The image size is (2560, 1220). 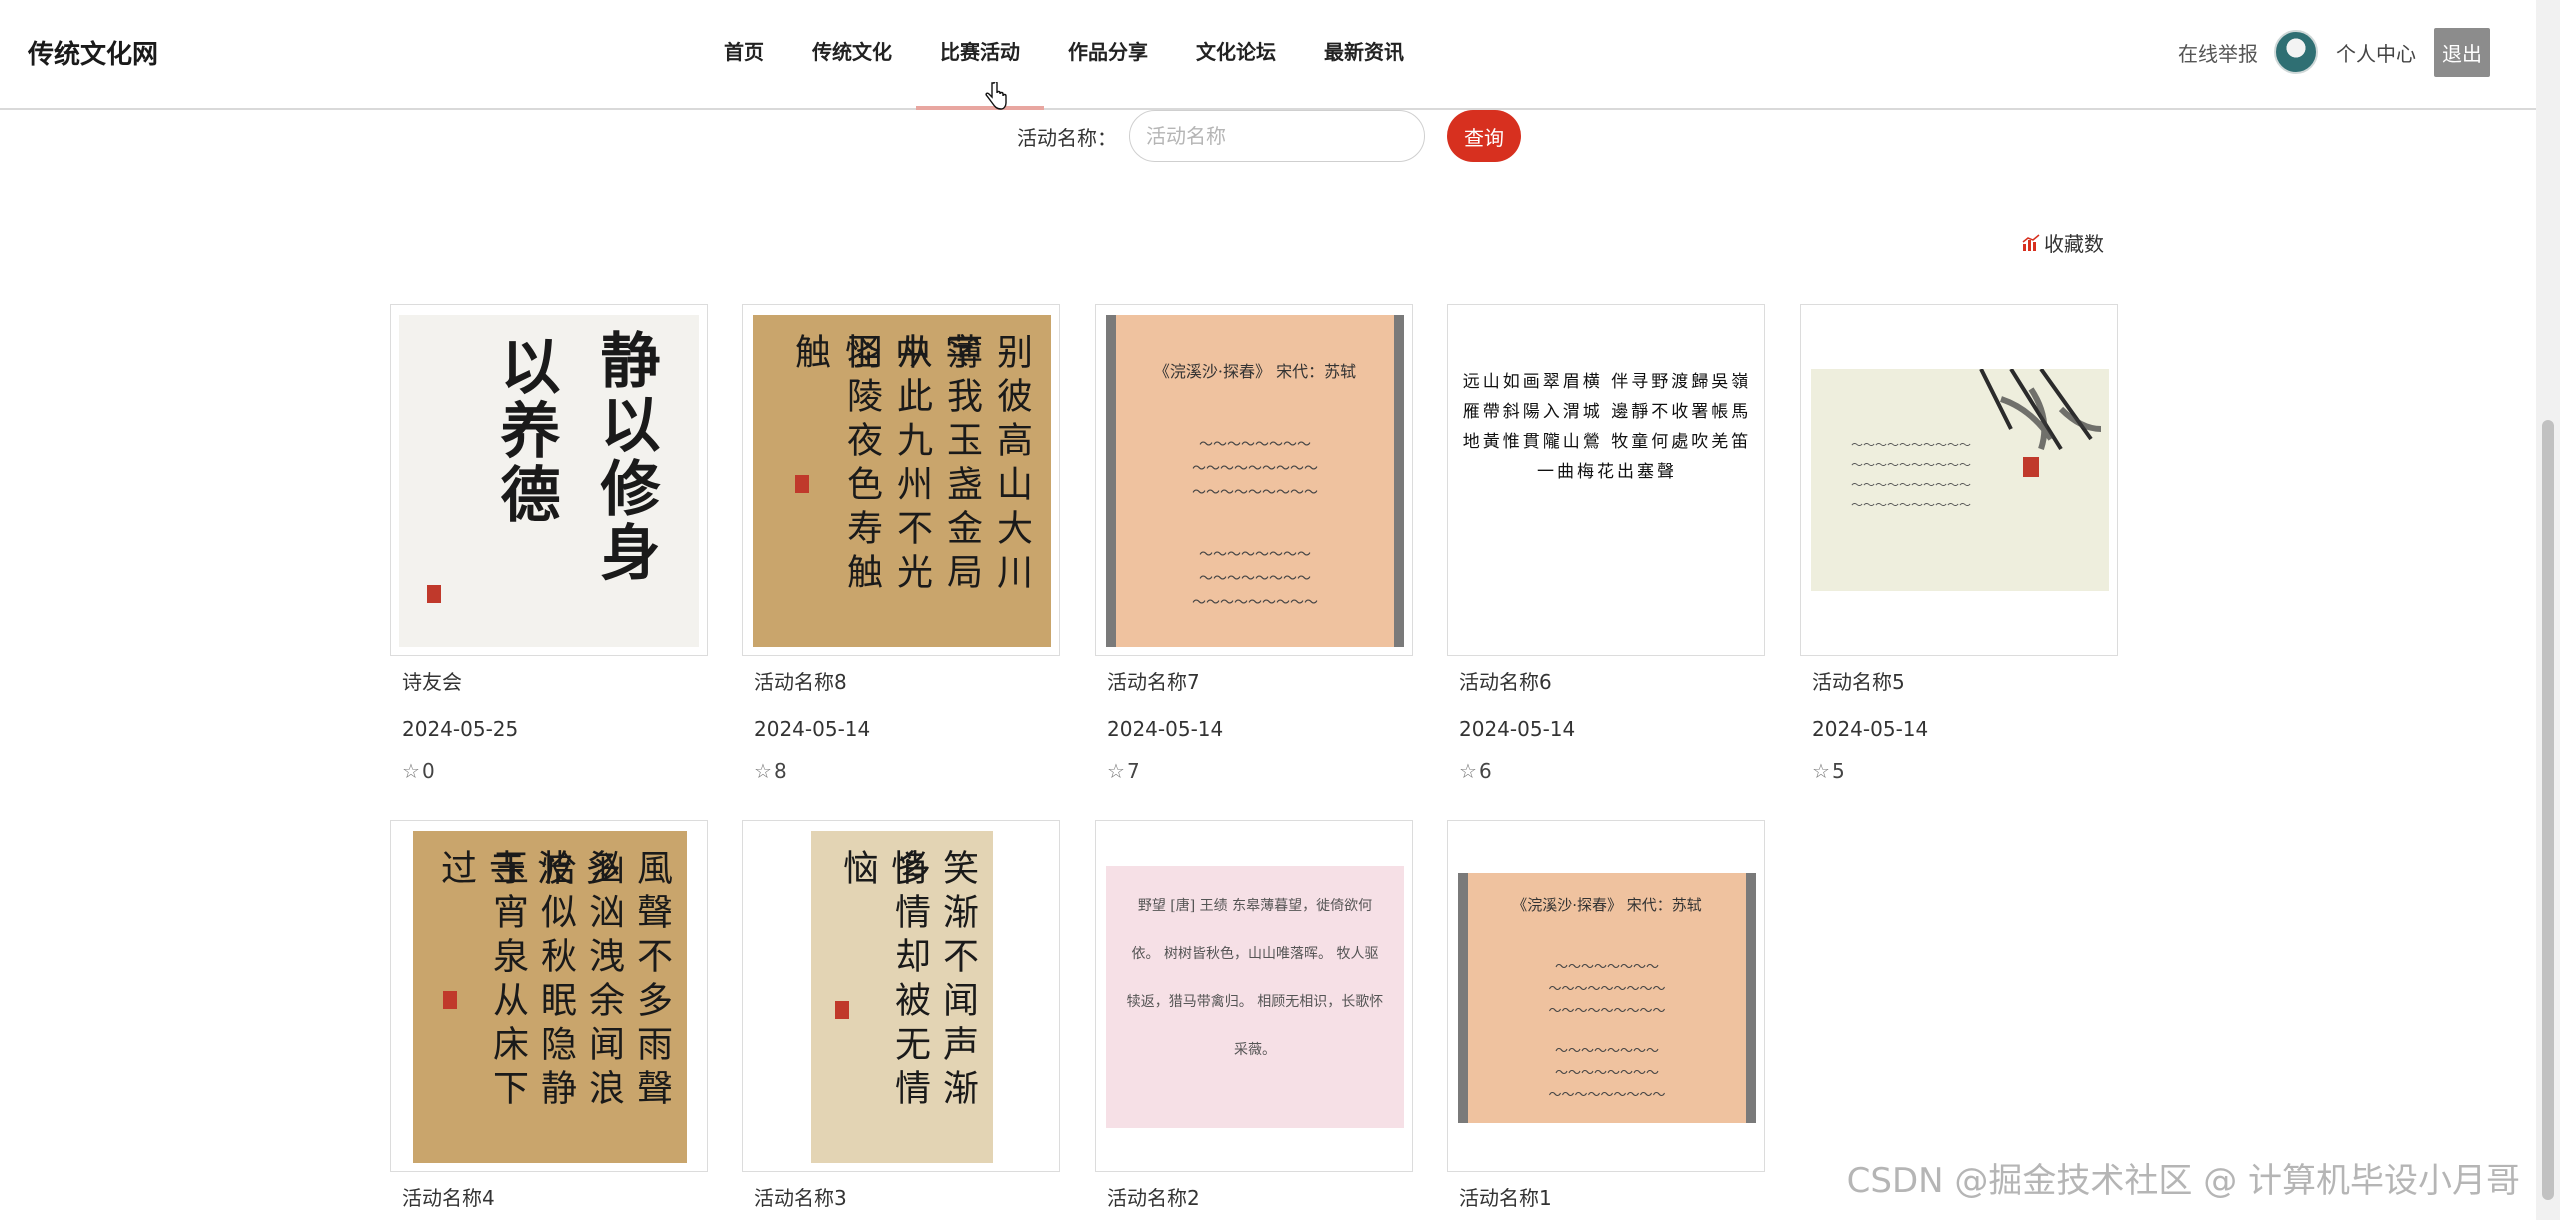 I want to click on main-nav: 首页 传统文化 比赛活动 作品分享 文化论坛 最新资讯, so click(x=1064, y=55).